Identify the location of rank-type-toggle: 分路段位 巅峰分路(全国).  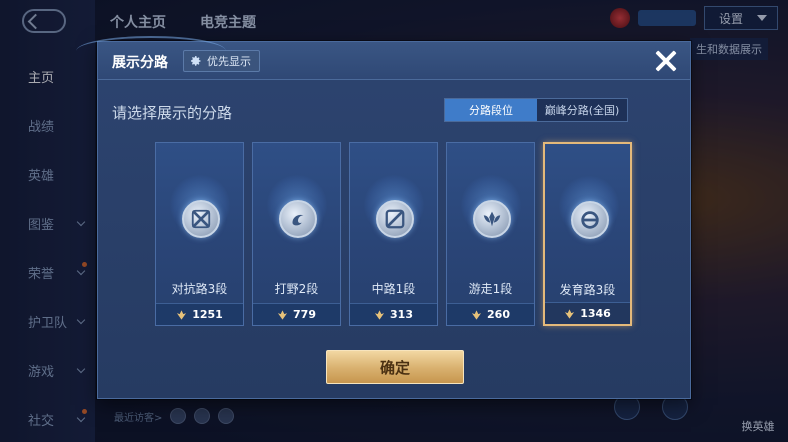
(536, 110).